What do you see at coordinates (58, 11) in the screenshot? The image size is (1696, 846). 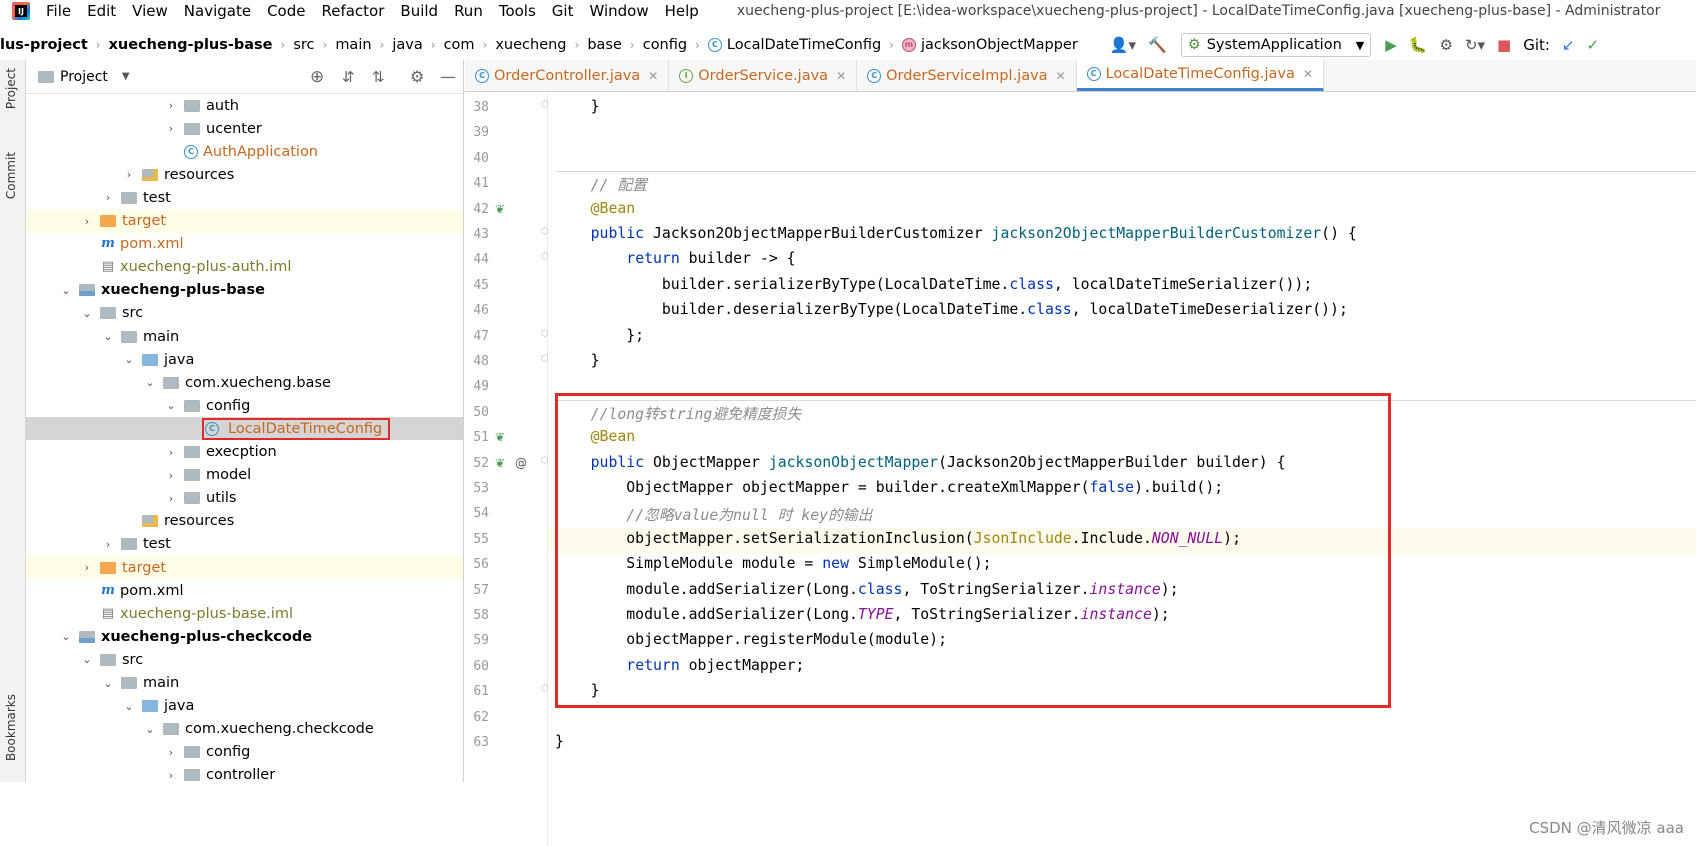 I see `menu-file: File` at bounding box center [58, 11].